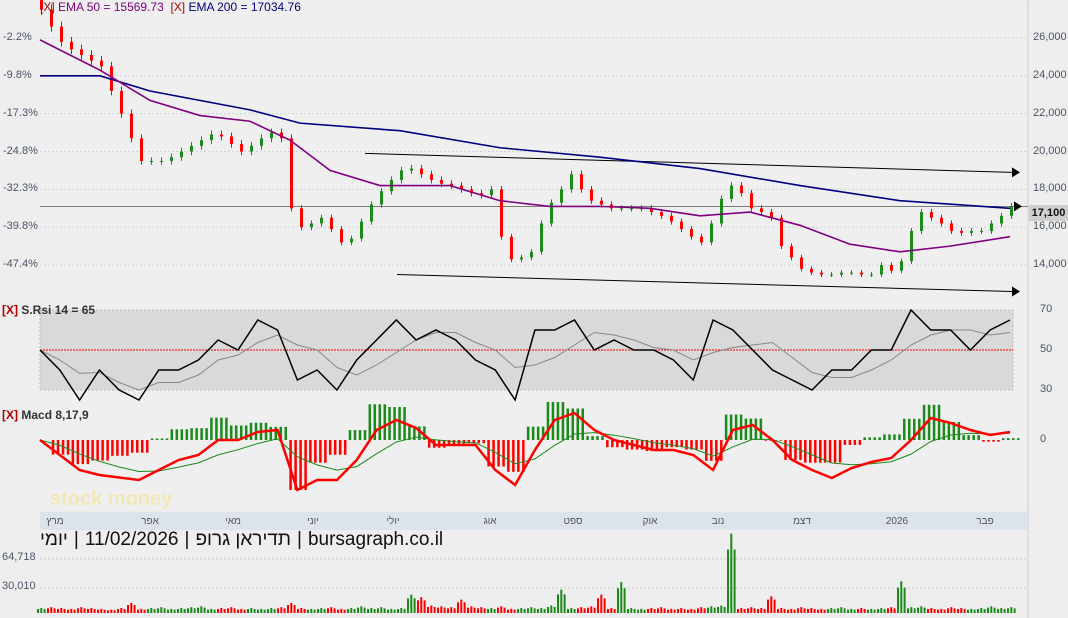  I want to click on remove-ema50-button: [X], so click(47, 7).